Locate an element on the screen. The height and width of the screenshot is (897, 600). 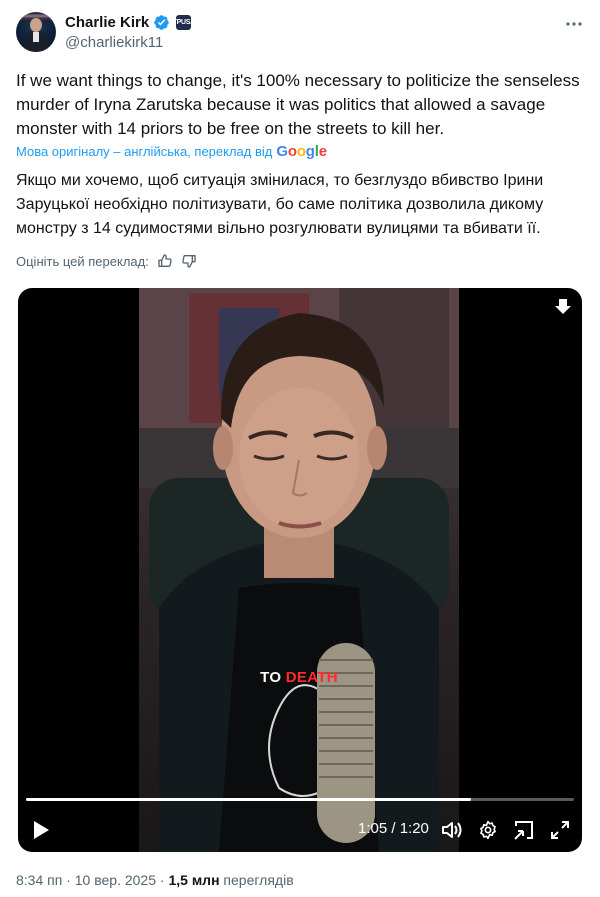
picture-in-picture-icon is located at coordinates (524, 830).